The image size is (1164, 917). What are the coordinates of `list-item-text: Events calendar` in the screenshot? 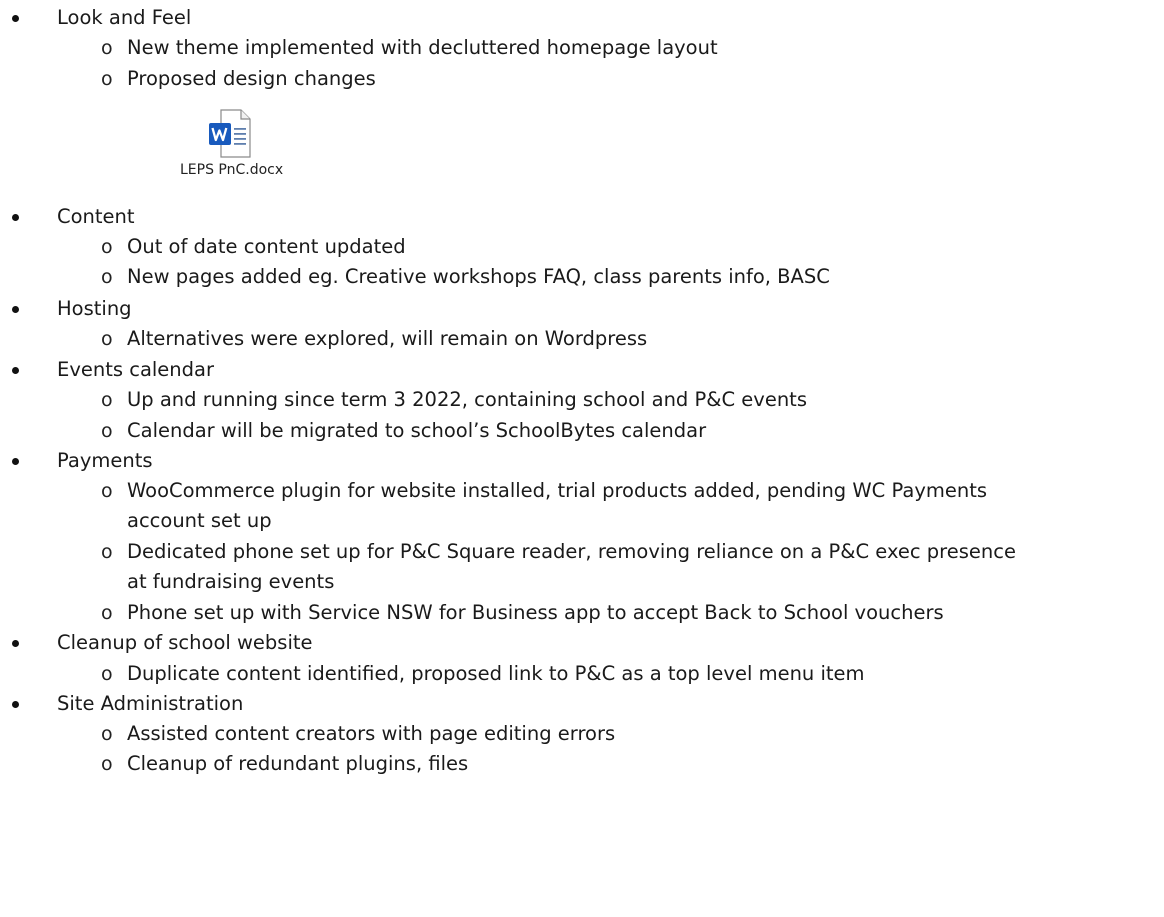 It's located at (136, 369).